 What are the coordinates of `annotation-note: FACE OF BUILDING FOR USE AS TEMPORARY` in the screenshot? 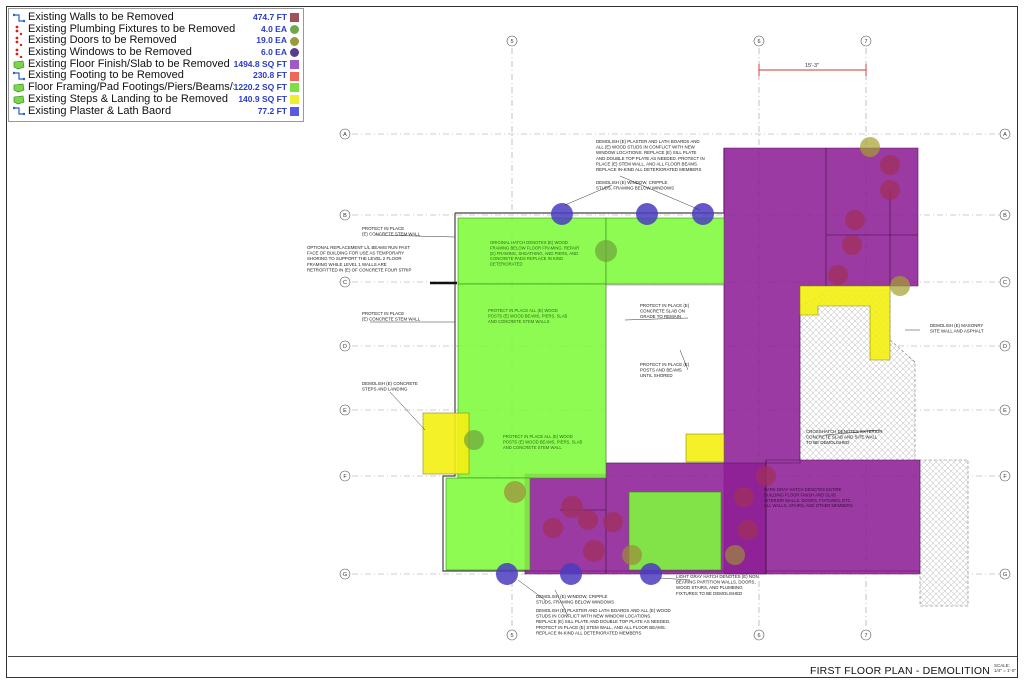 It's located at (355, 253).